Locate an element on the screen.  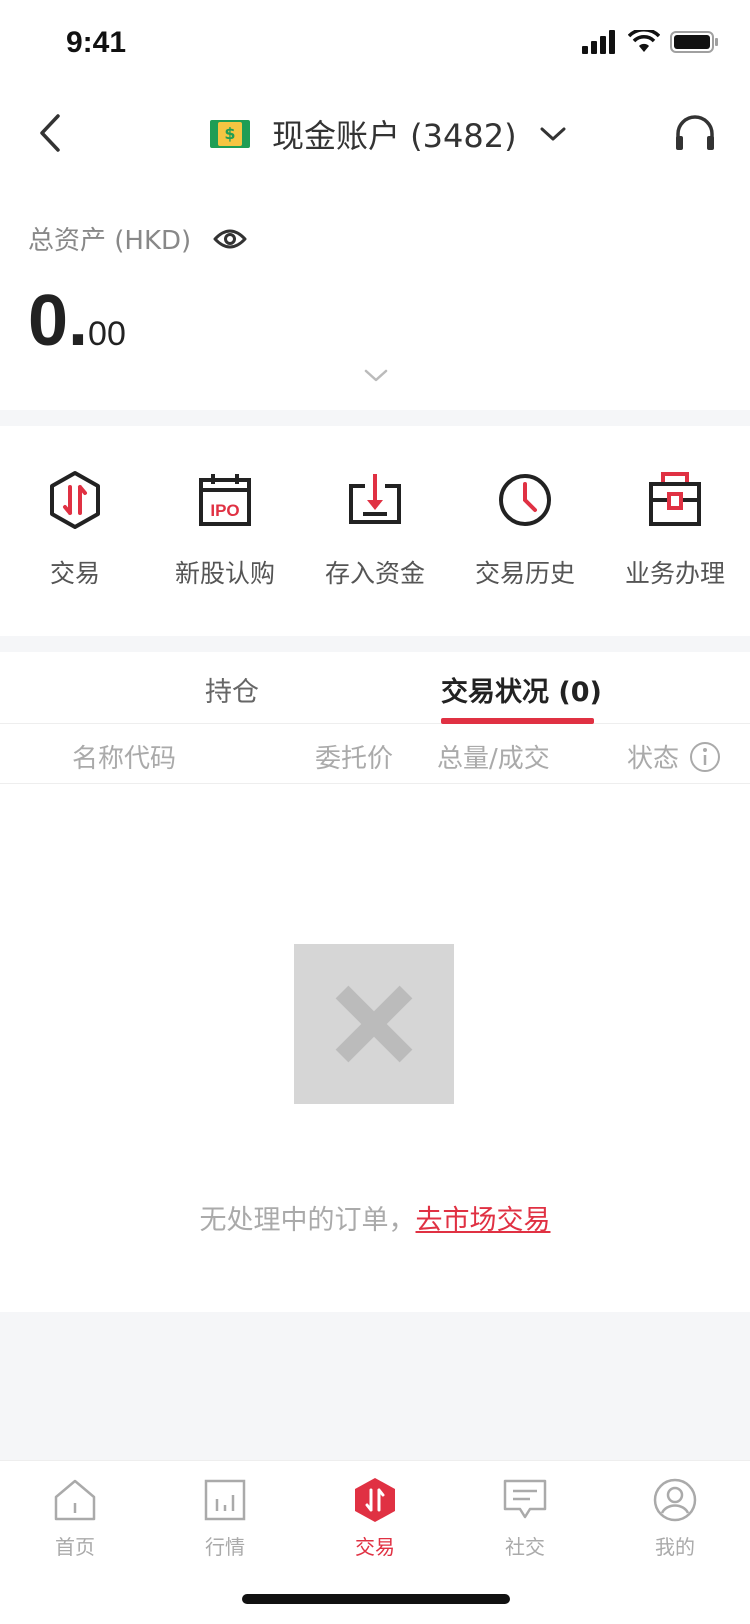
total-assets-label: 总资产 (HKD) is located at coordinates (110, 241).